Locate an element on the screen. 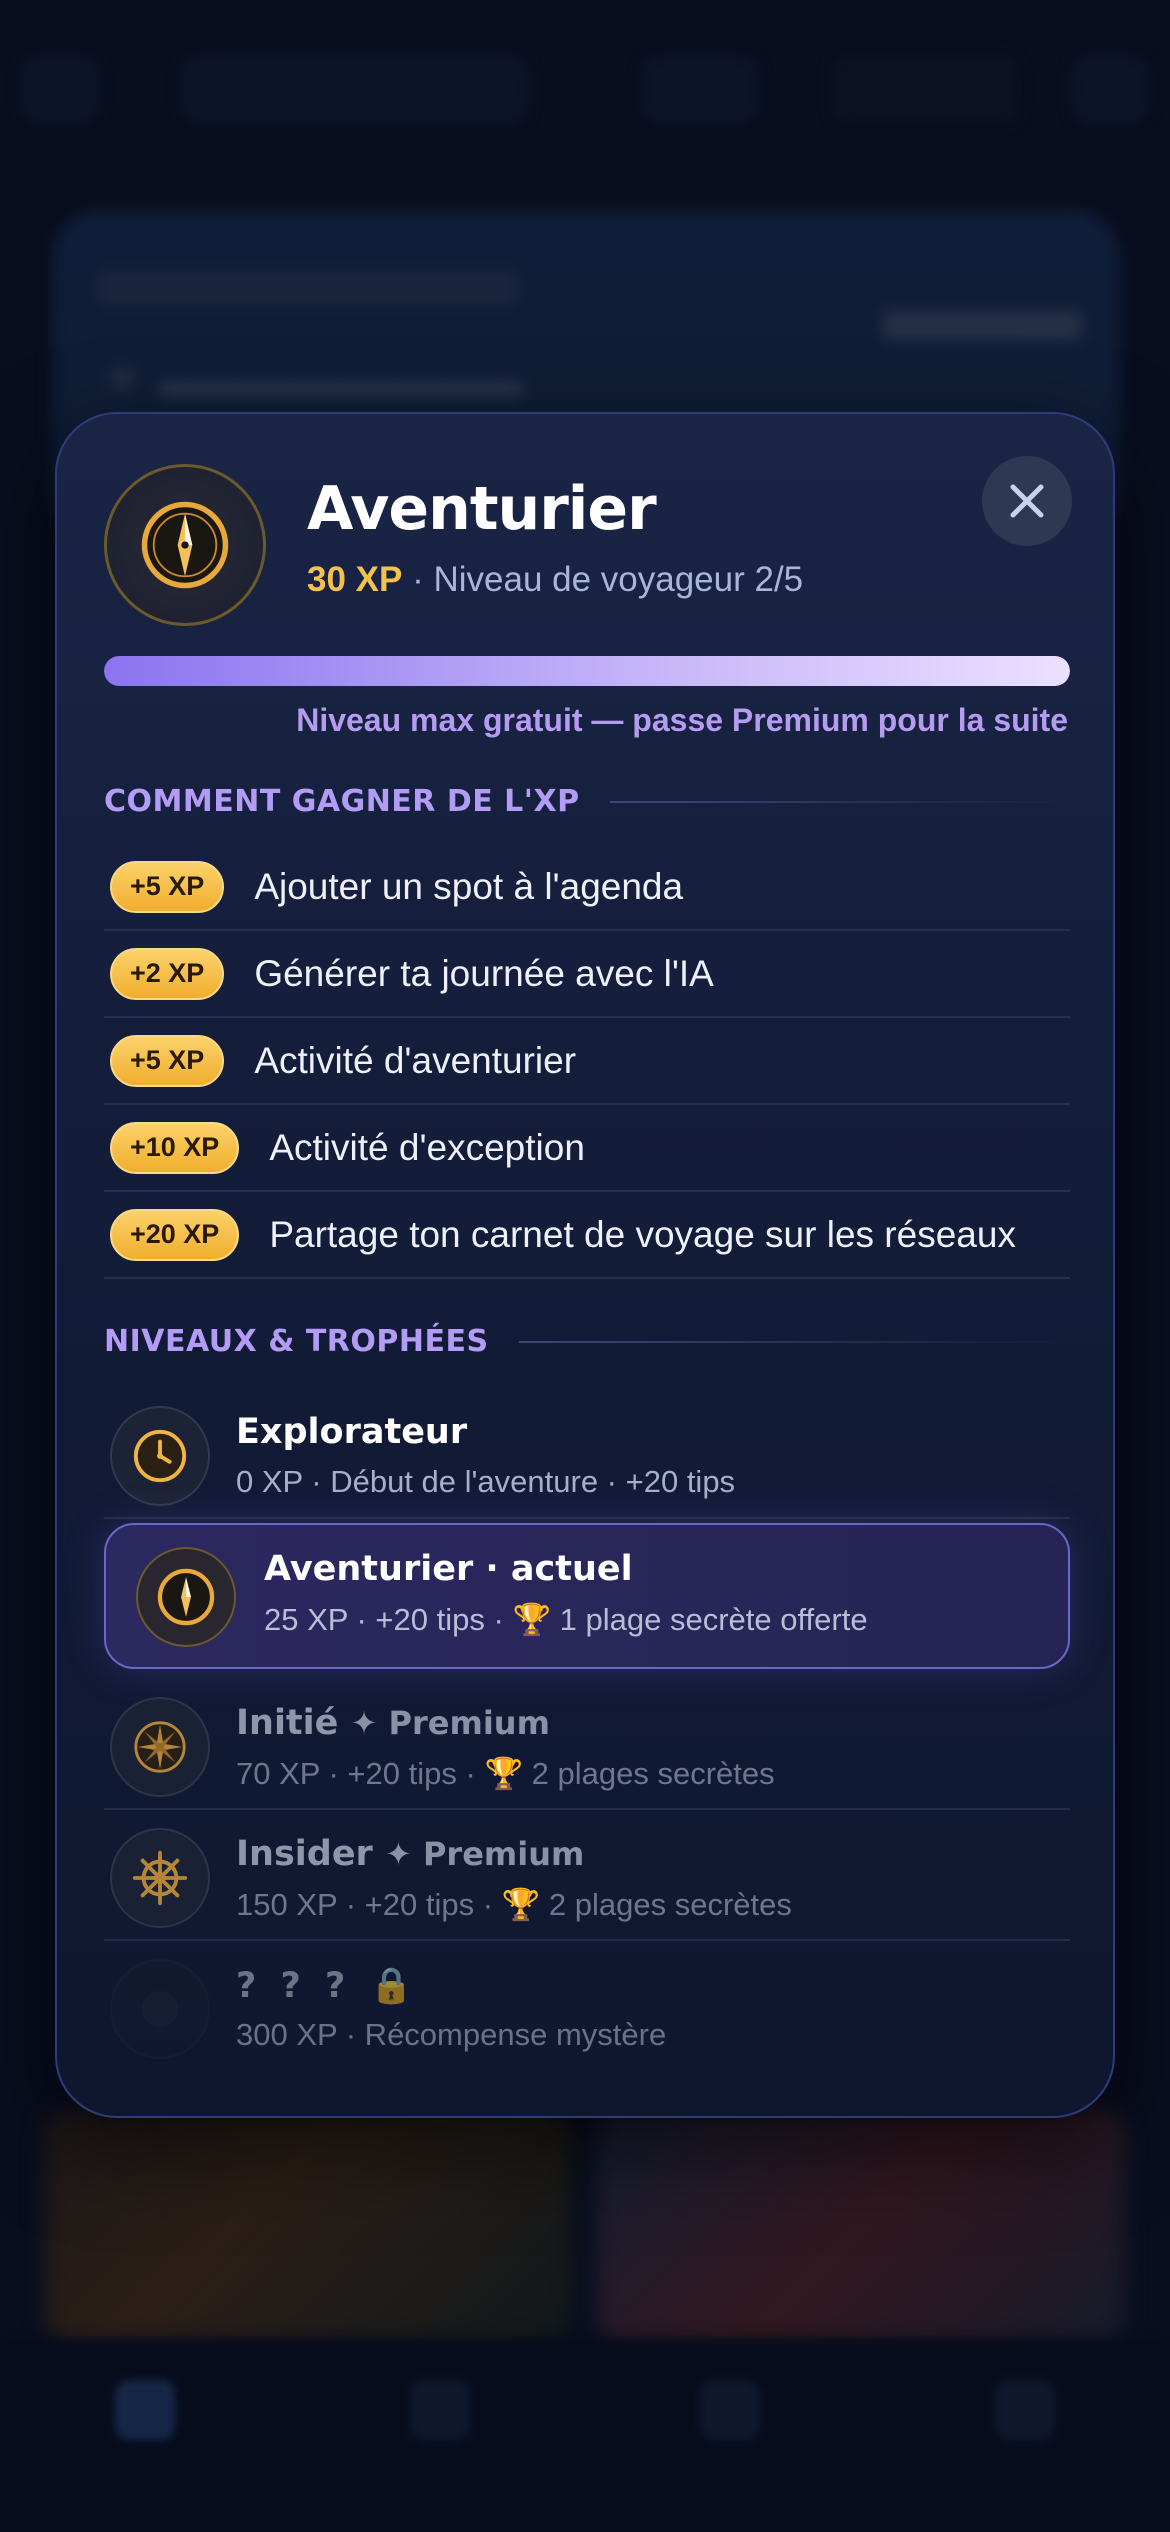 The image size is (1170, 2532). list-item: +5 XP Ajouter un spot à l'agenda is located at coordinates (587, 887).